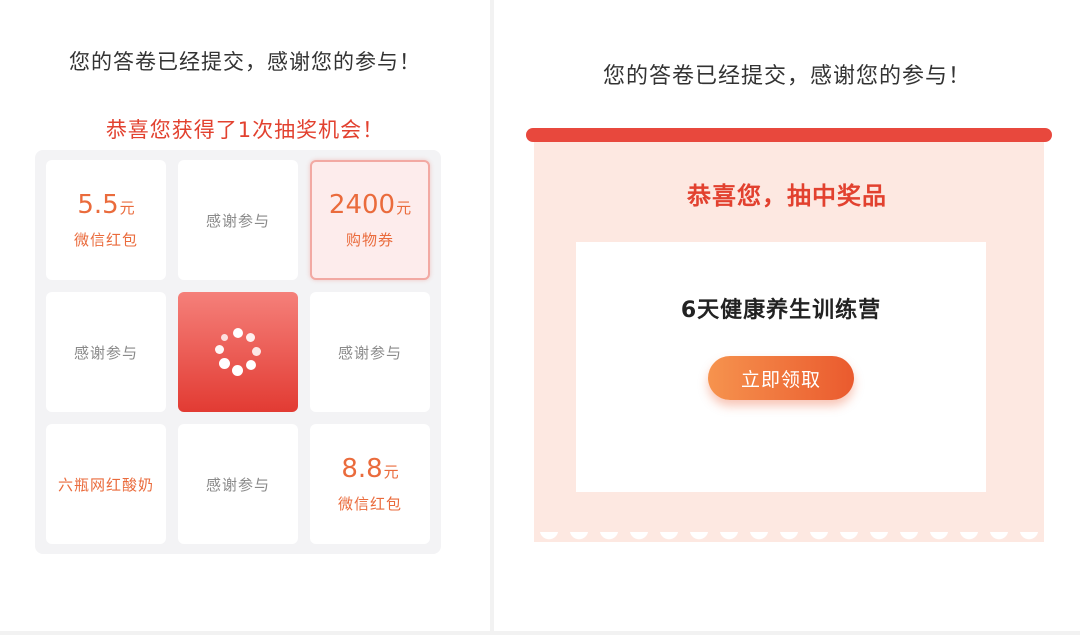  Describe the element at coordinates (789, 135) in the screenshot. I see `ticket-slot-rail` at that location.